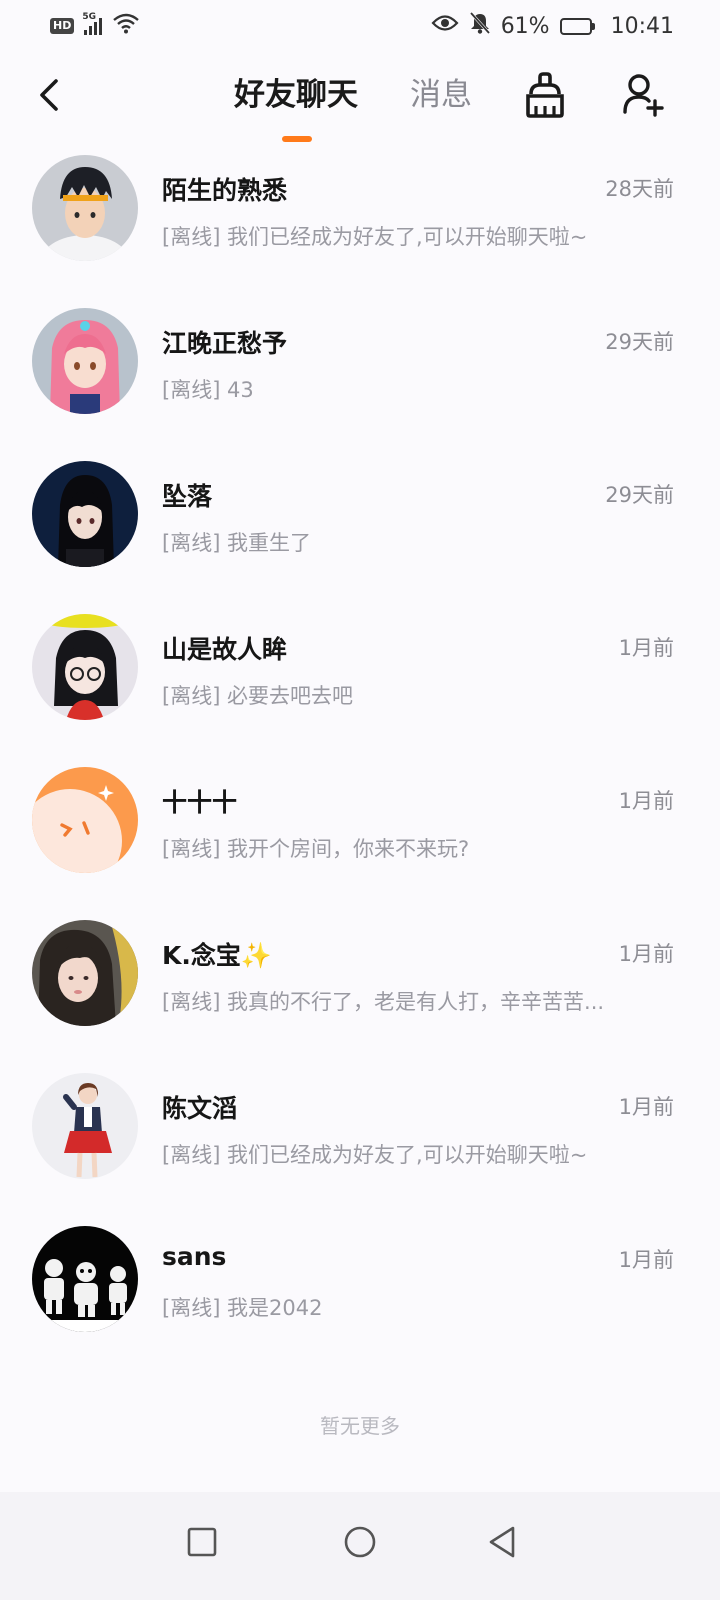 This screenshot has width=720, height=1600. What do you see at coordinates (89, 16) in the screenshot?
I see `network-type: 5G` at bounding box center [89, 16].